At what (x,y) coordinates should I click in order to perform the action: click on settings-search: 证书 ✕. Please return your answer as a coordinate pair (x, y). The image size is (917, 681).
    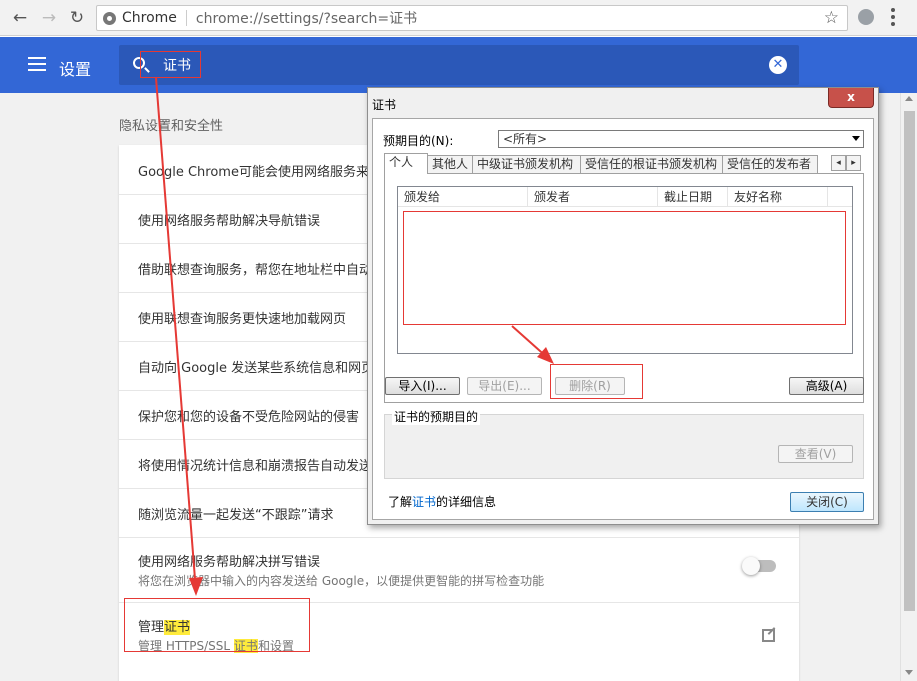
    Looking at the image, I should click on (459, 65).